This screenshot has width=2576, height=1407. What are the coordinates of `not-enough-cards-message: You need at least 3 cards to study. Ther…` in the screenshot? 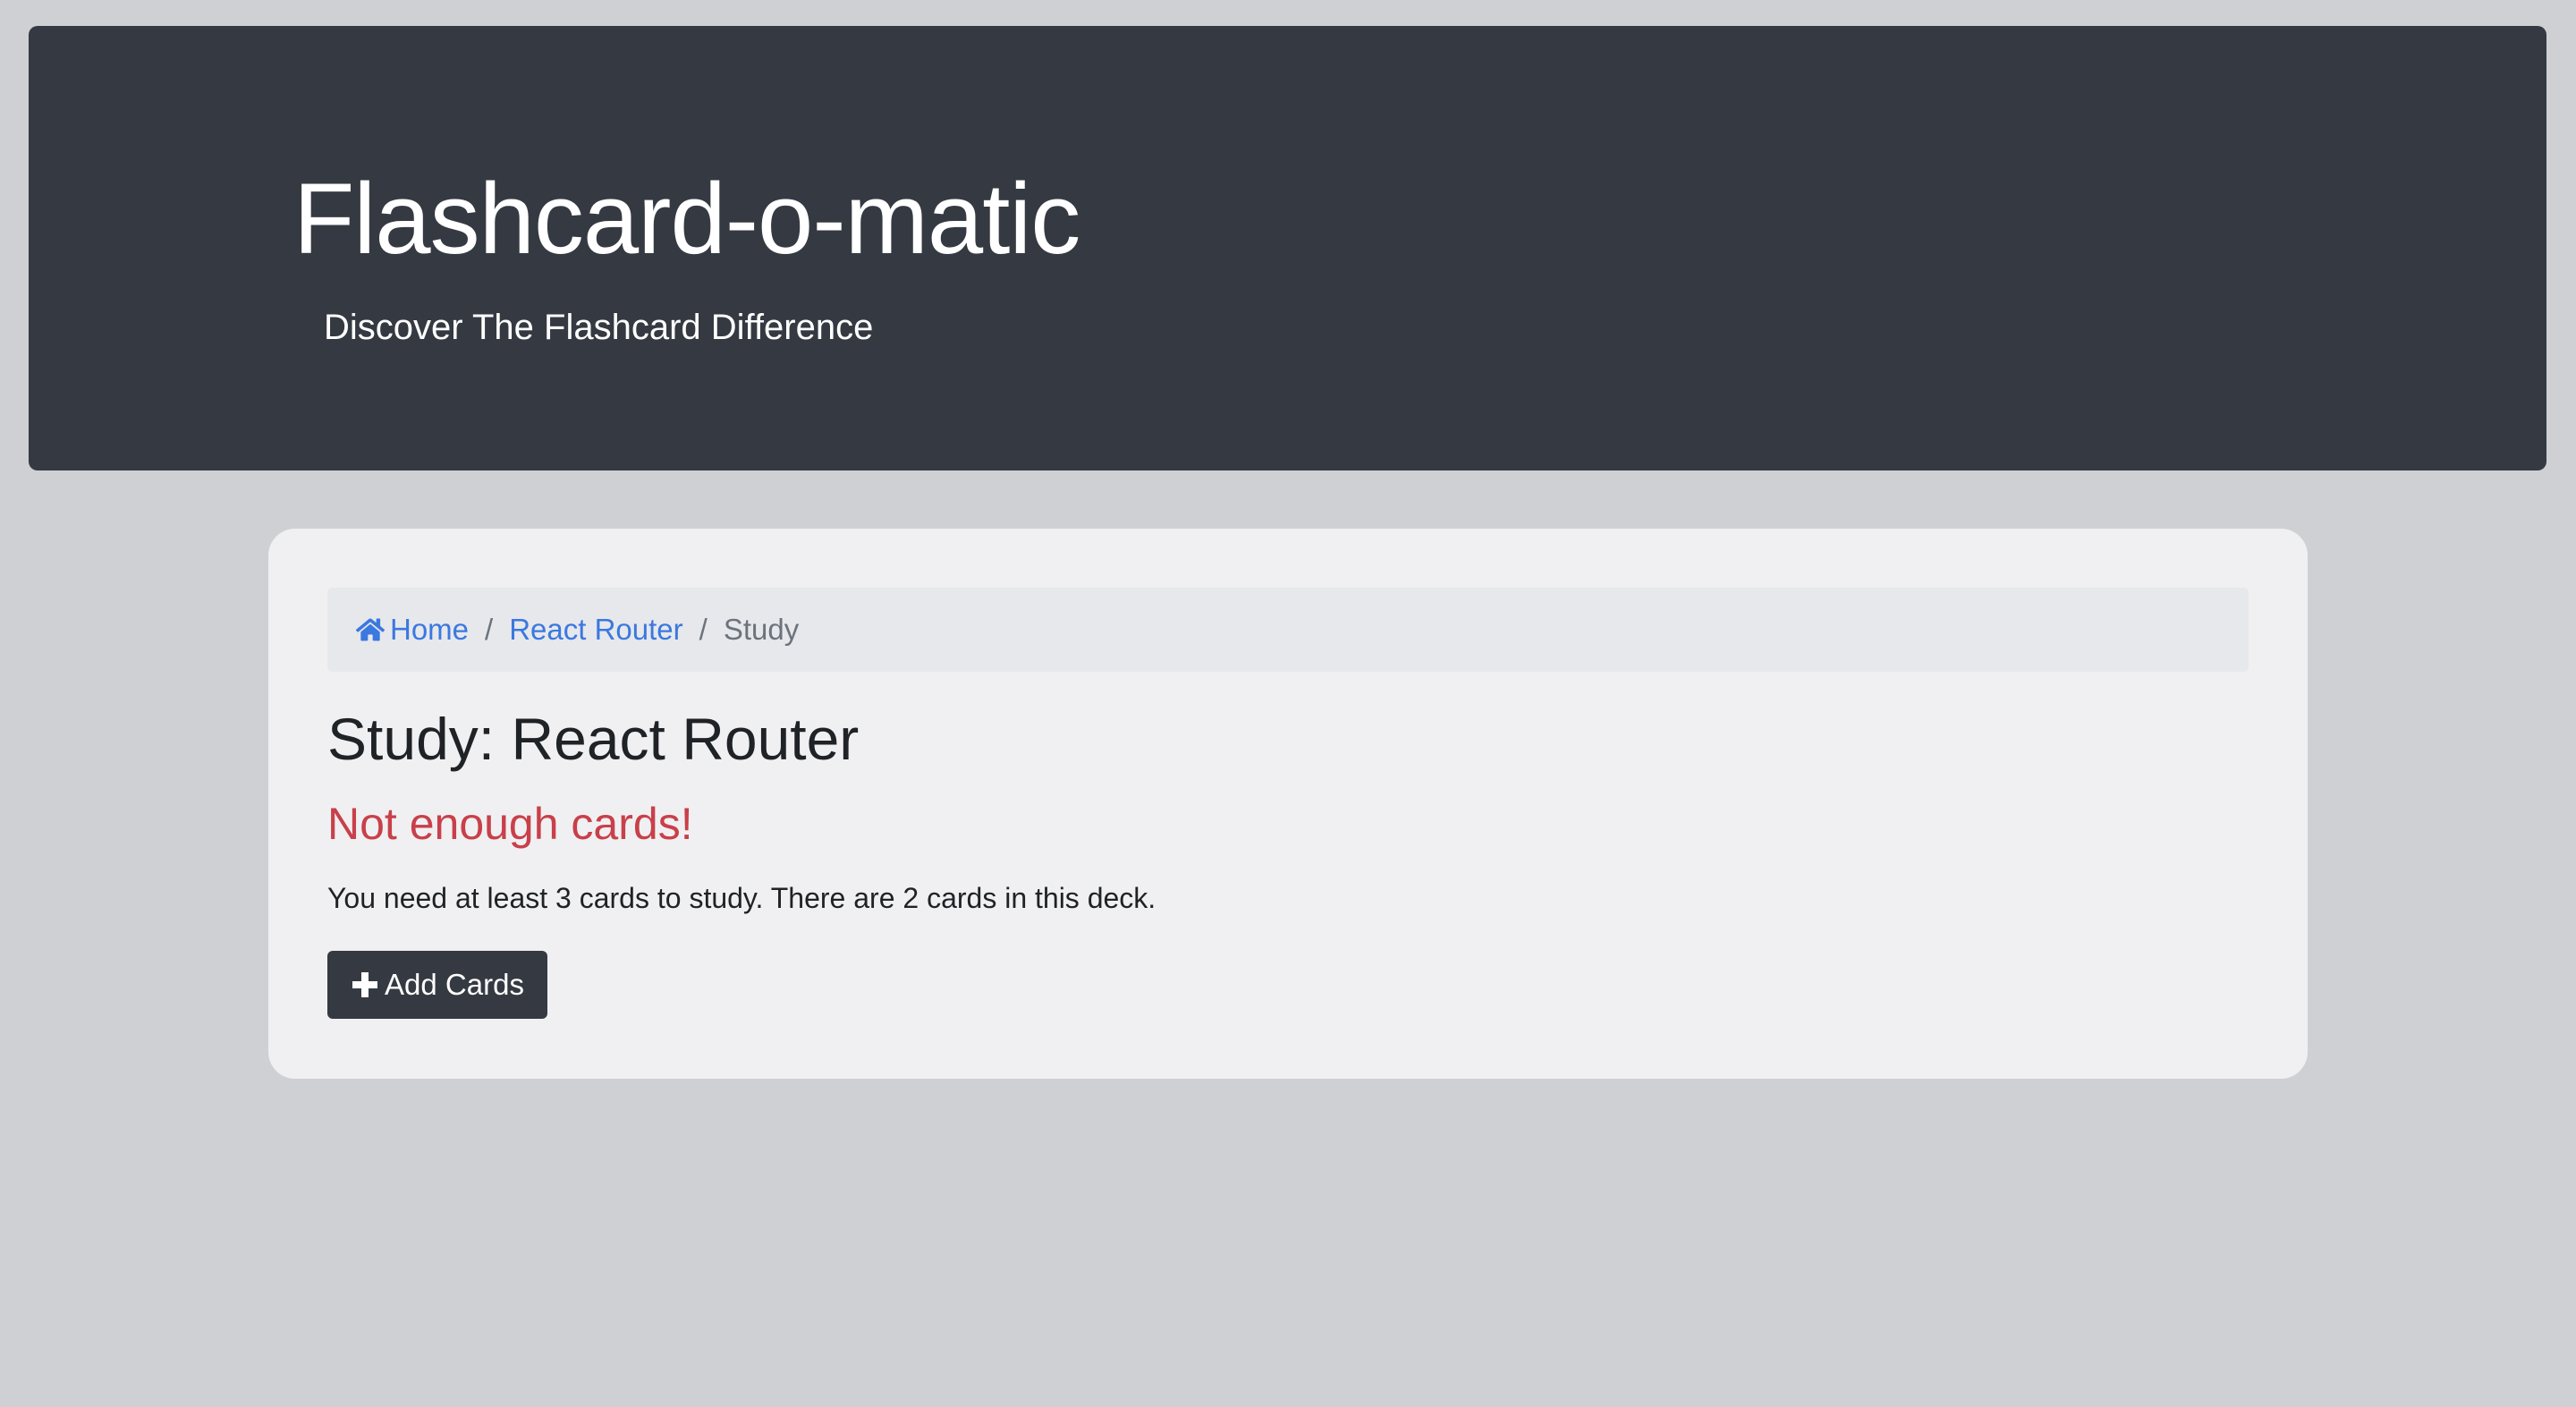 It's located at (742, 898).